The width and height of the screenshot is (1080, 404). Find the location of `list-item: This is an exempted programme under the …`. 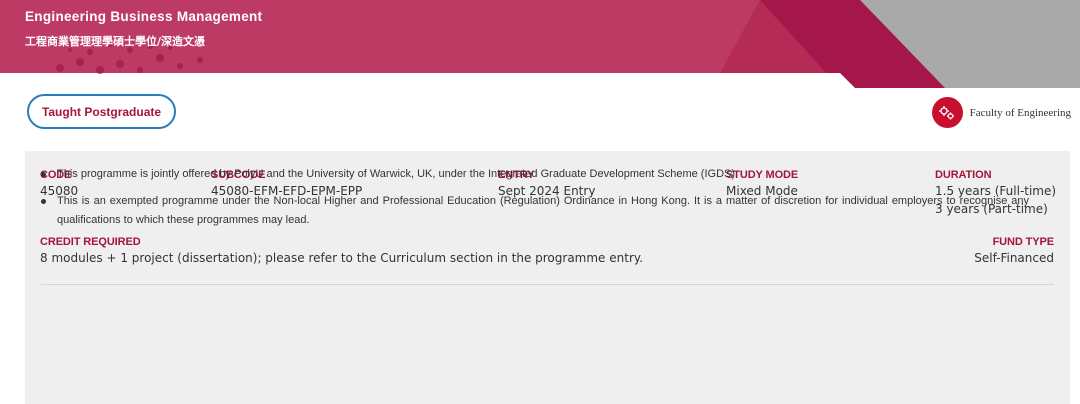

list-item: This is an exempted programme under the … is located at coordinates (534, 211).